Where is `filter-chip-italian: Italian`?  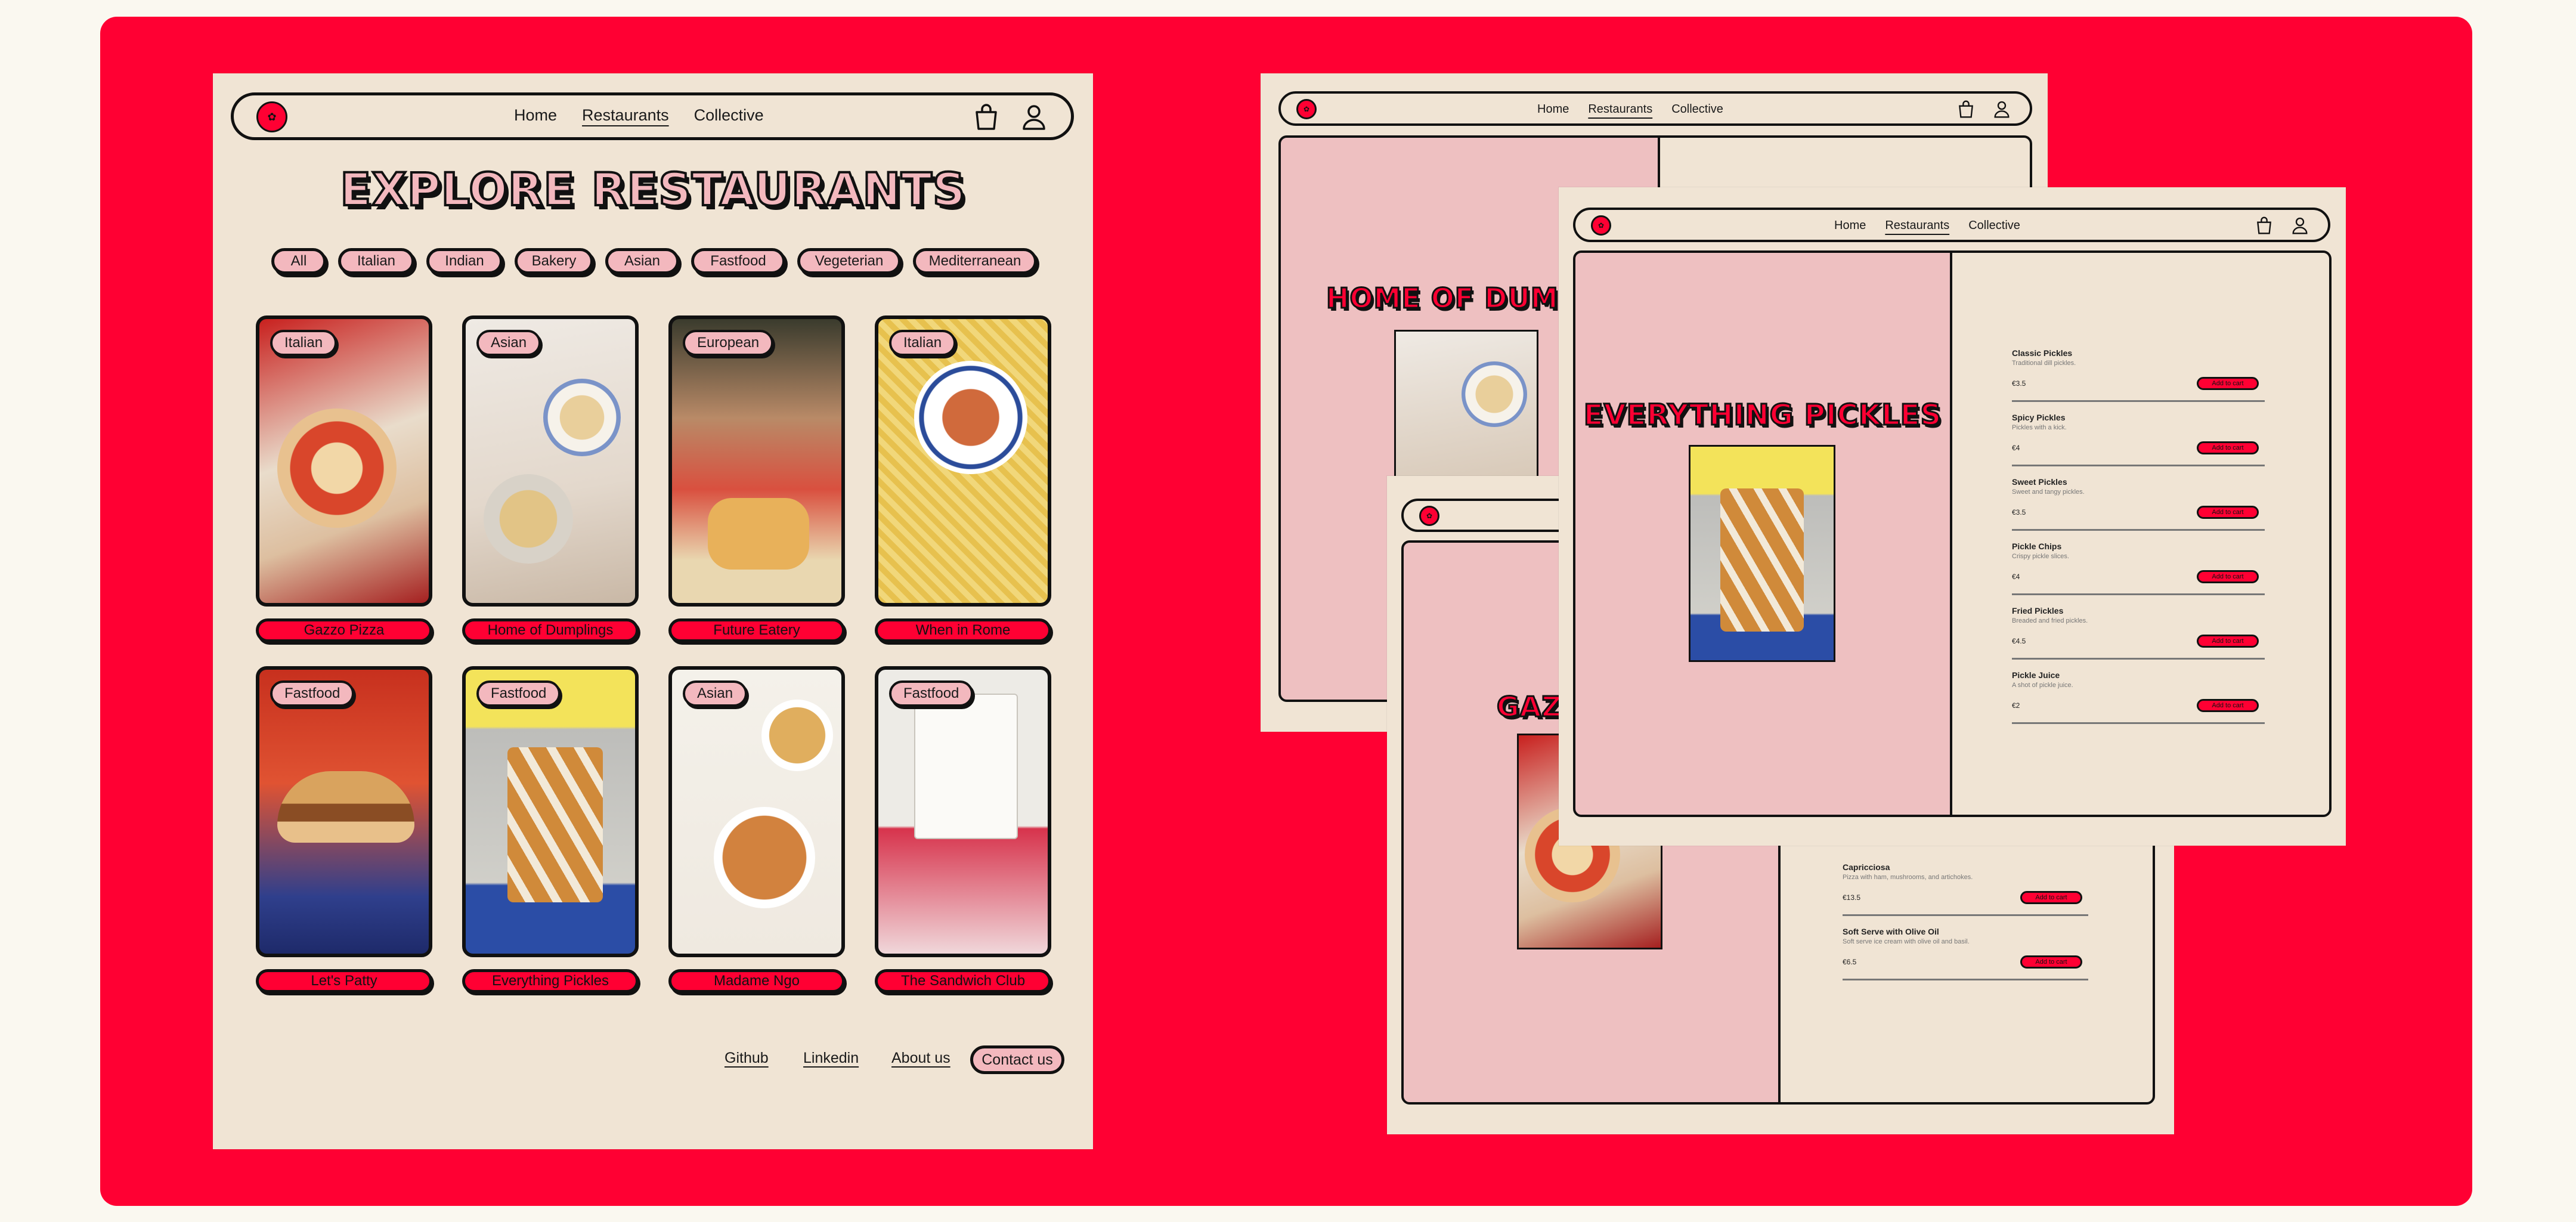 filter-chip-italian: Italian is located at coordinates (376, 261).